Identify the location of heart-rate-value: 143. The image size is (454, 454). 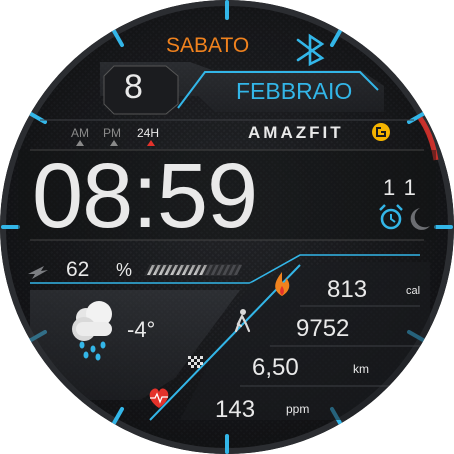
(235, 409).